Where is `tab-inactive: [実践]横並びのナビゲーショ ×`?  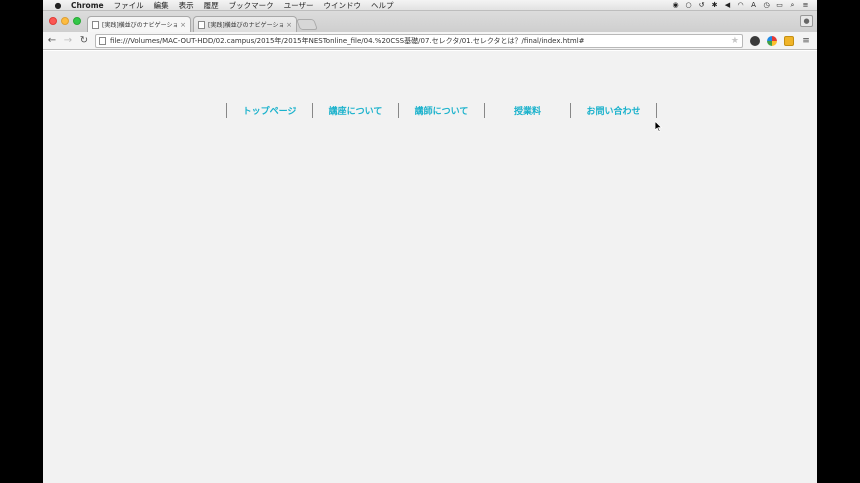 tab-inactive: [実践]横並びのナビゲーショ × is located at coordinates (245, 24).